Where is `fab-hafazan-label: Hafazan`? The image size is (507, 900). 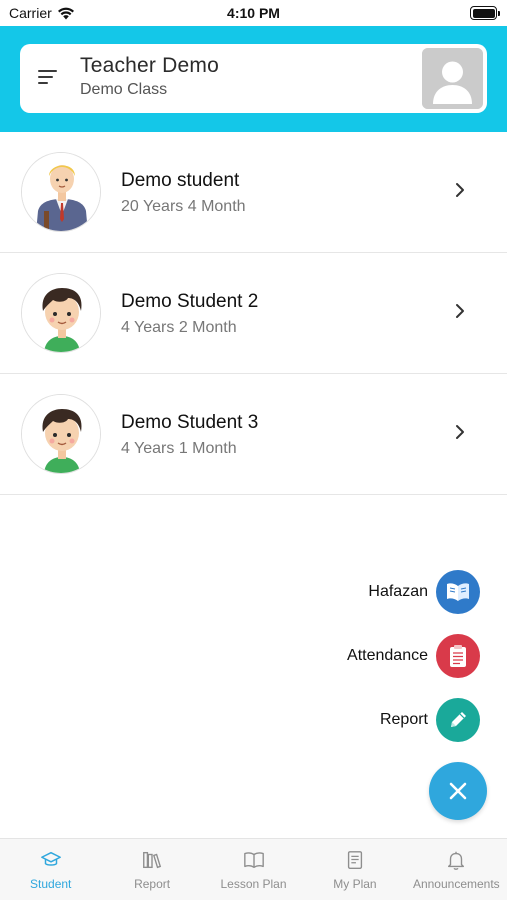
fab-hafazan-label: Hafazan is located at coordinates (398, 591).